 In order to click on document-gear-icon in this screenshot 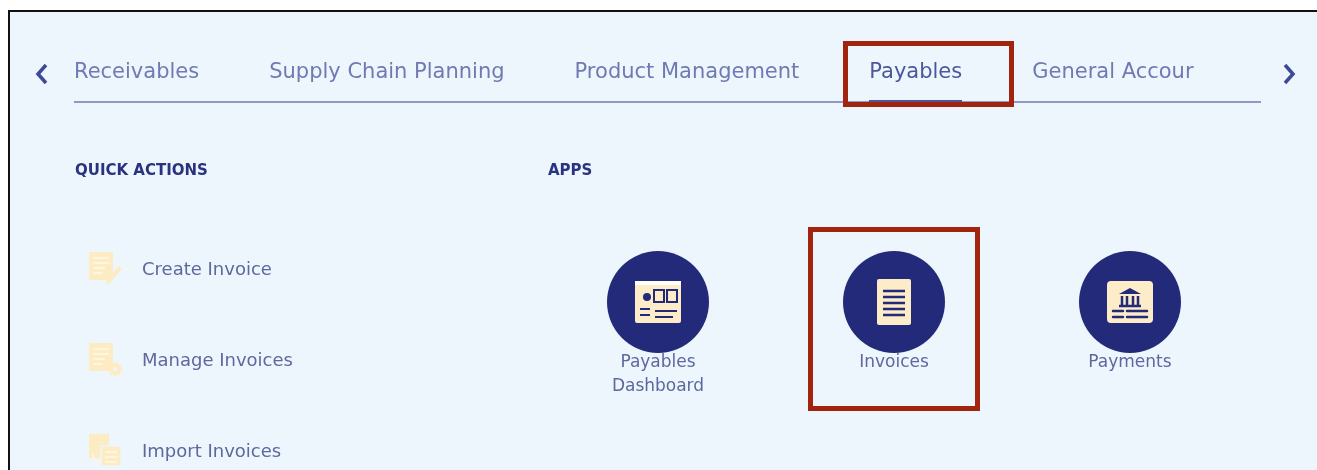, I will do `click(105, 359)`.